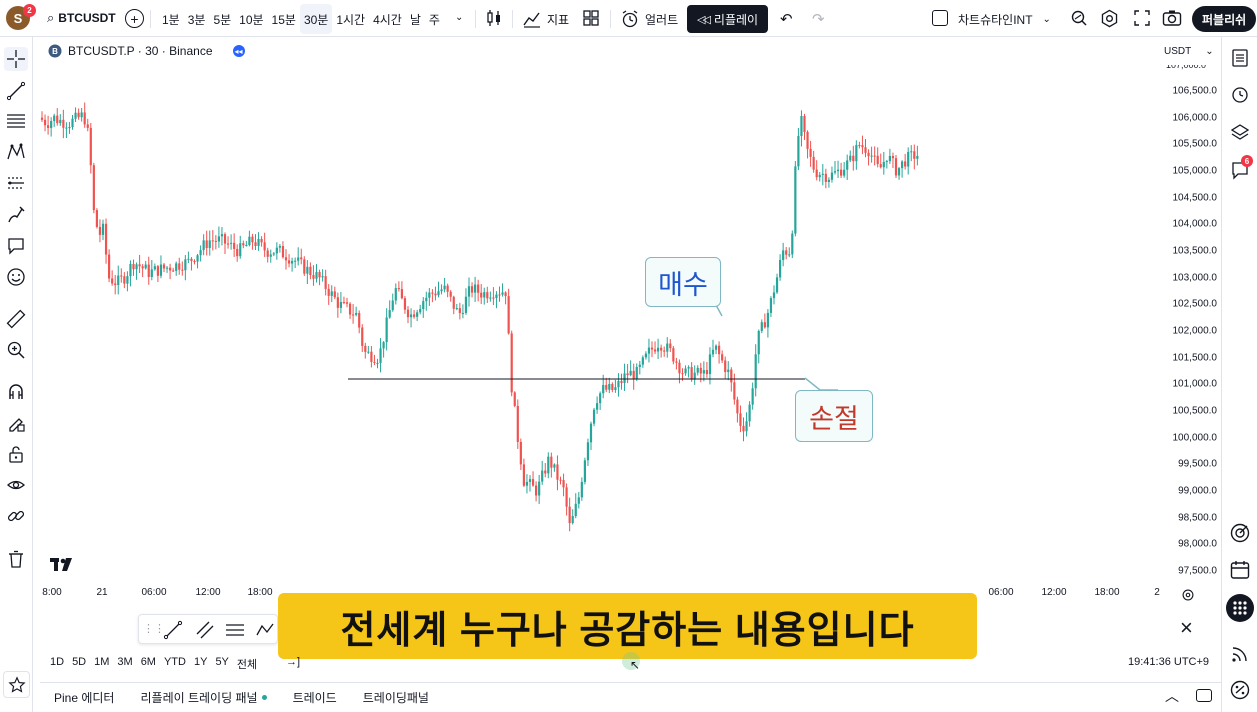 The height and width of the screenshot is (712, 1257). I want to click on right-sidebar: 6, so click(1239, 374).